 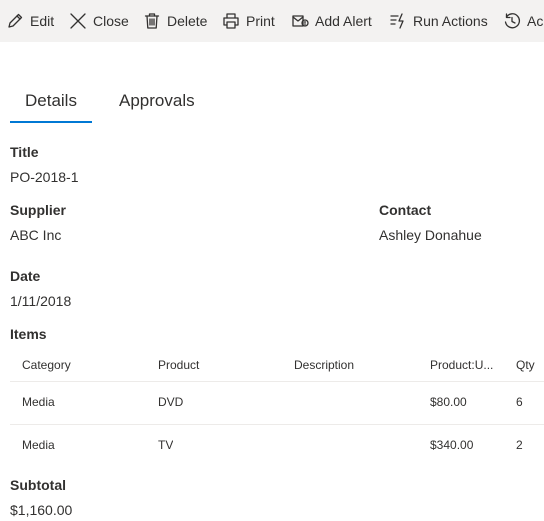 I want to click on row-divider, so click(x=277, y=424).